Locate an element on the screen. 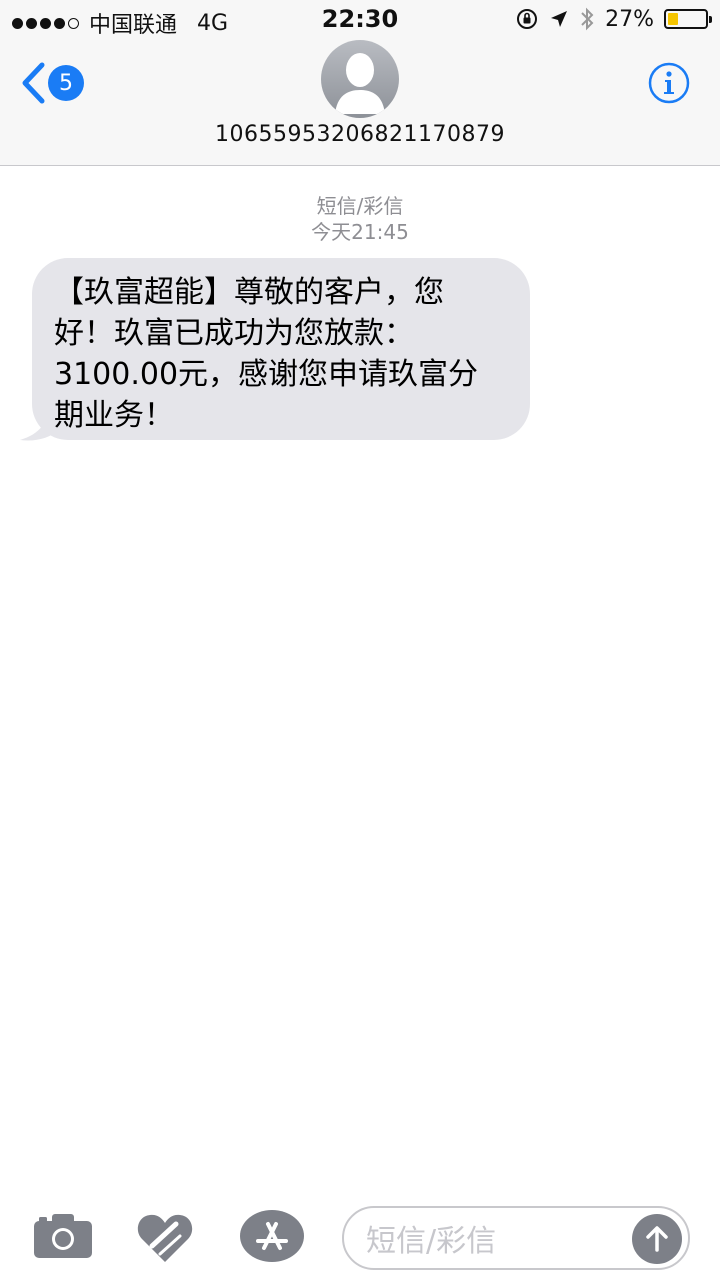  compose-toolbar: 短信/彩信 is located at coordinates (360, 1239).